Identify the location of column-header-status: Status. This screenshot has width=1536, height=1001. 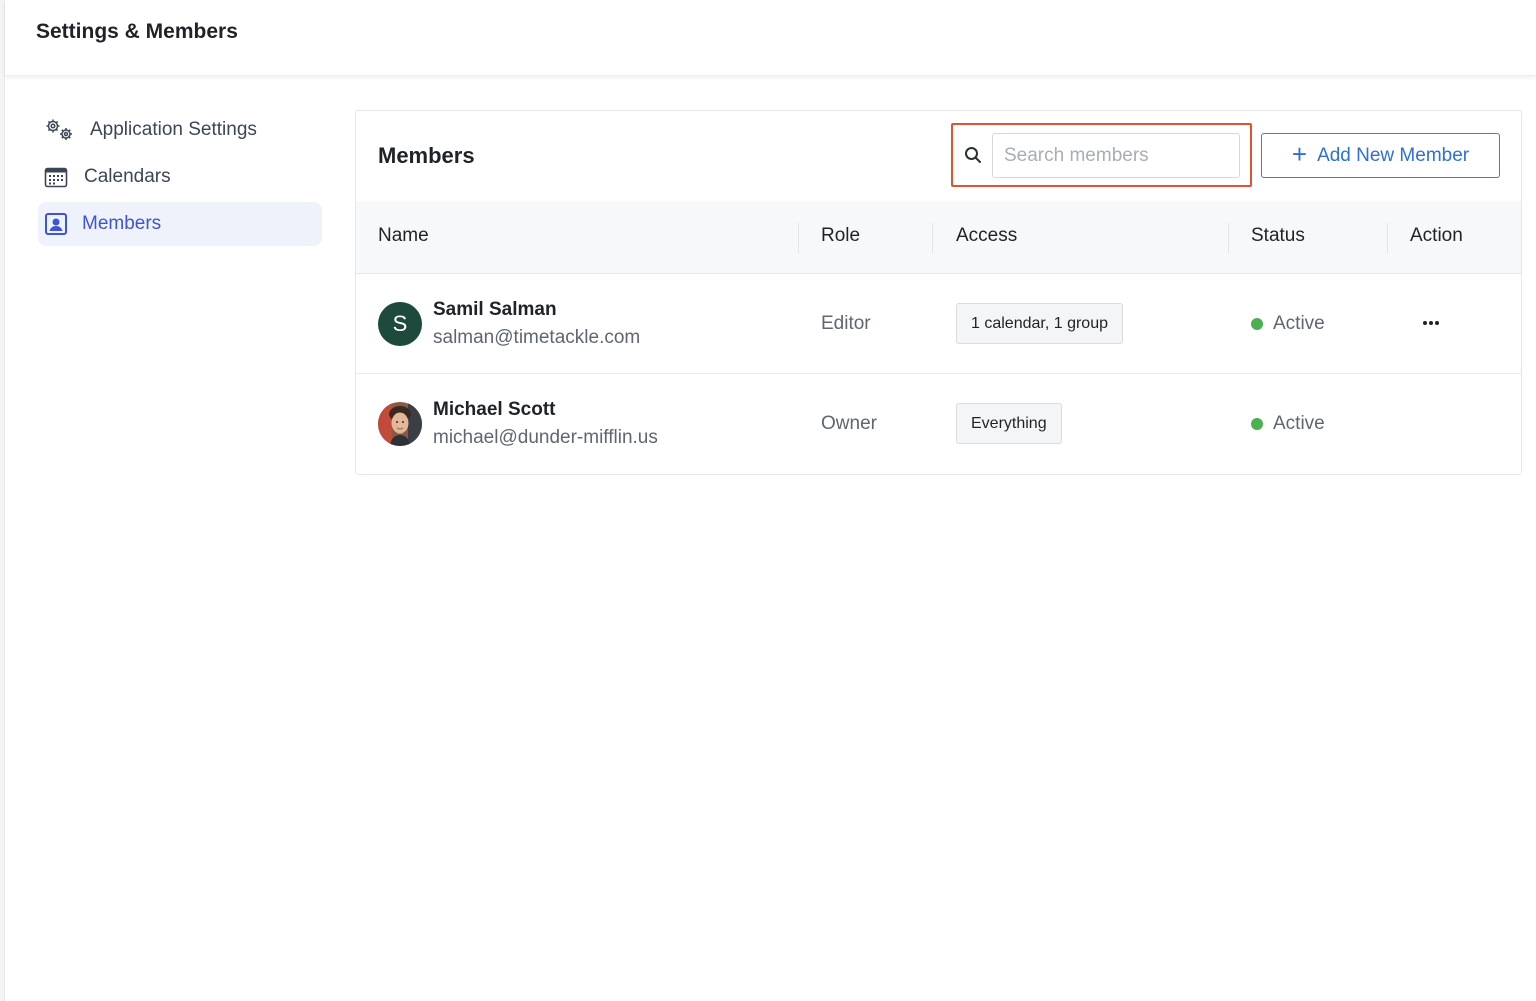
(1278, 236).